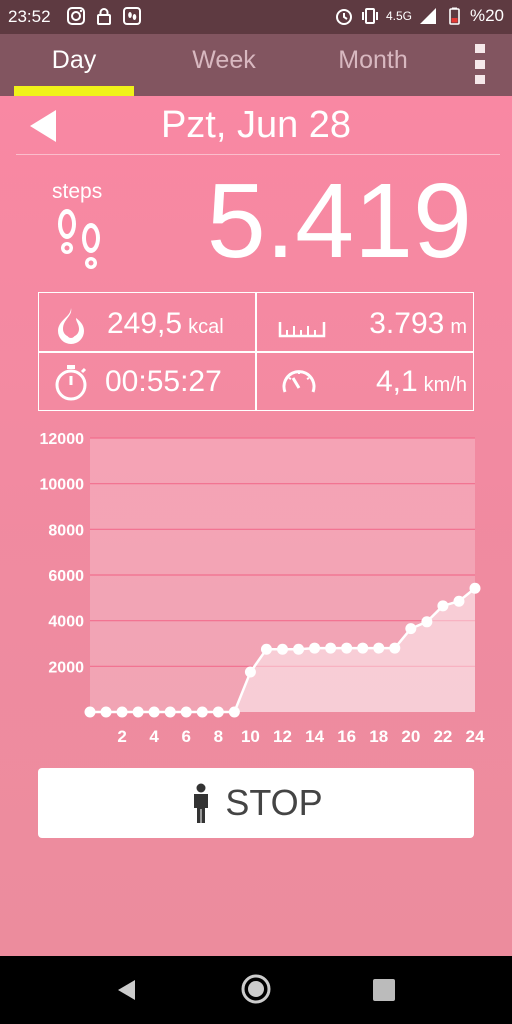 Image resolution: width=512 pixels, height=1024 pixels. What do you see at coordinates (373, 60) in the screenshot?
I see `tab-month: Month` at bounding box center [373, 60].